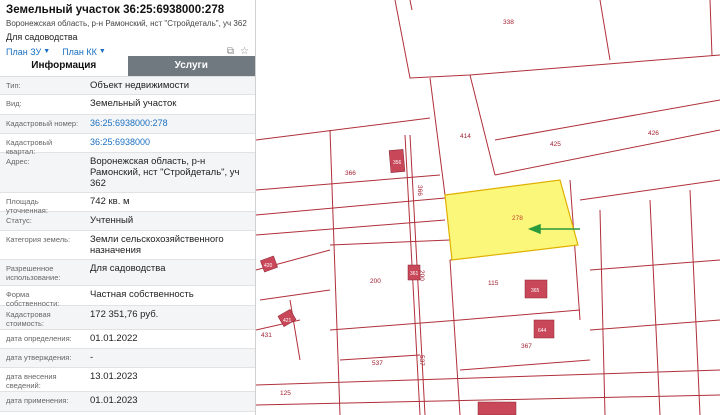  What do you see at coordinates (535, 291) in the screenshot?
I see `building-label: 365` at bounding box center [535, 291].